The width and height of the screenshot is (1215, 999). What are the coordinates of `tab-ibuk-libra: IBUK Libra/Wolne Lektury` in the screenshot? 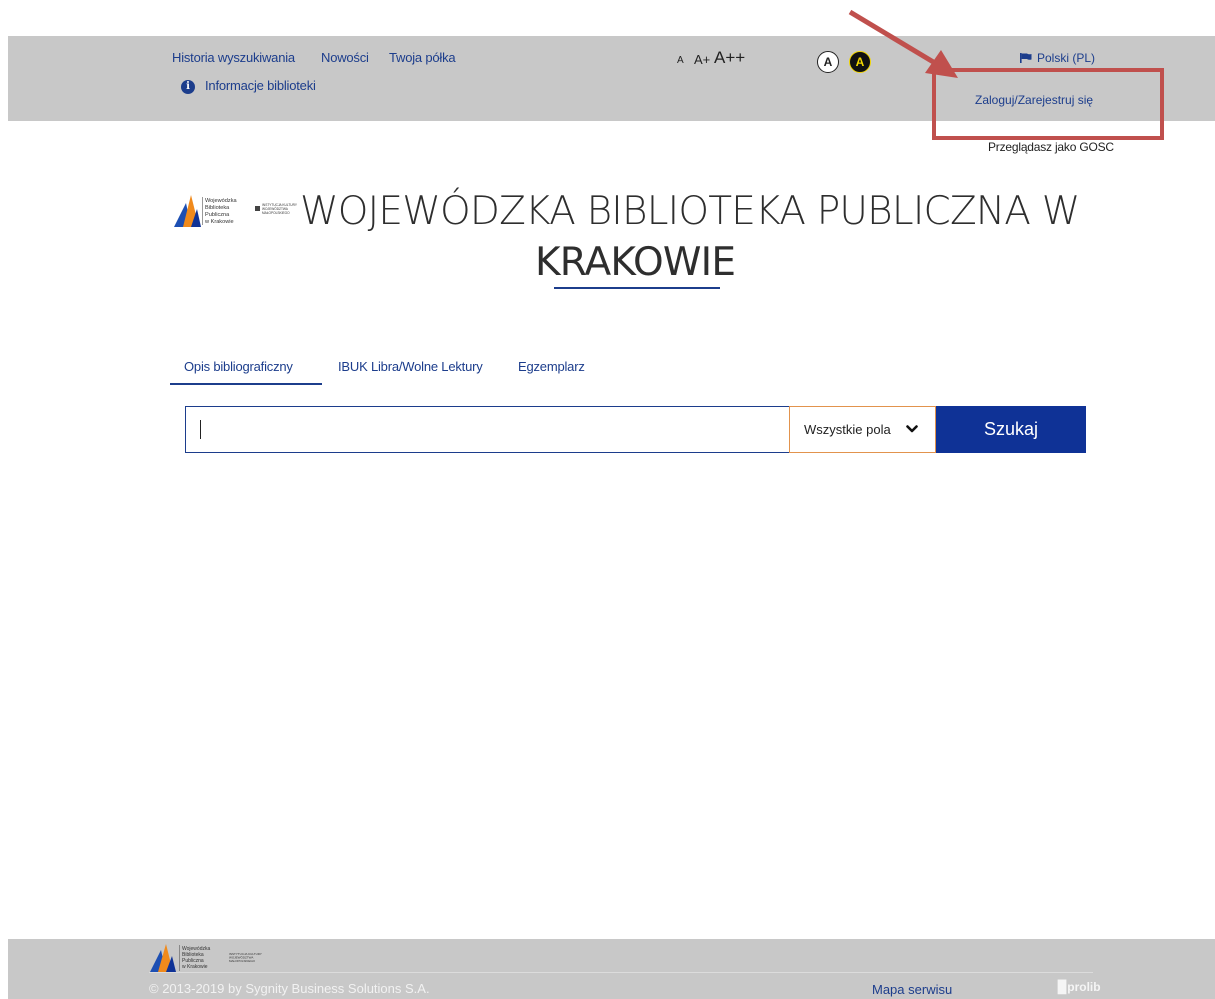 It's located at (410, 366).